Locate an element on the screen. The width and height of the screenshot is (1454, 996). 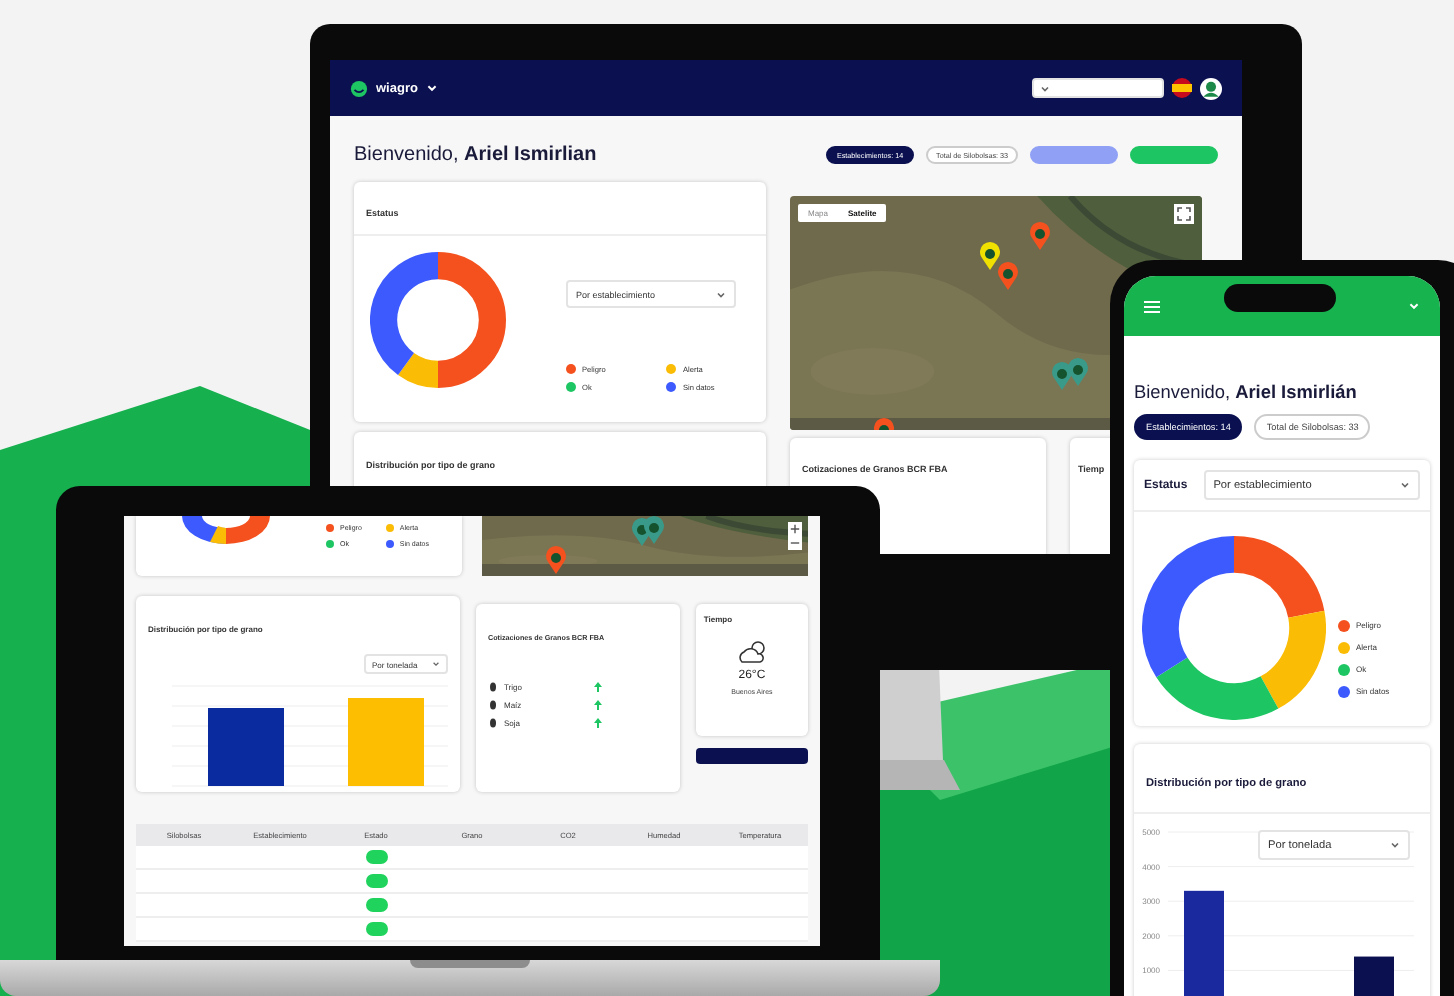
donut-chart is located at coordinates (438, 320).